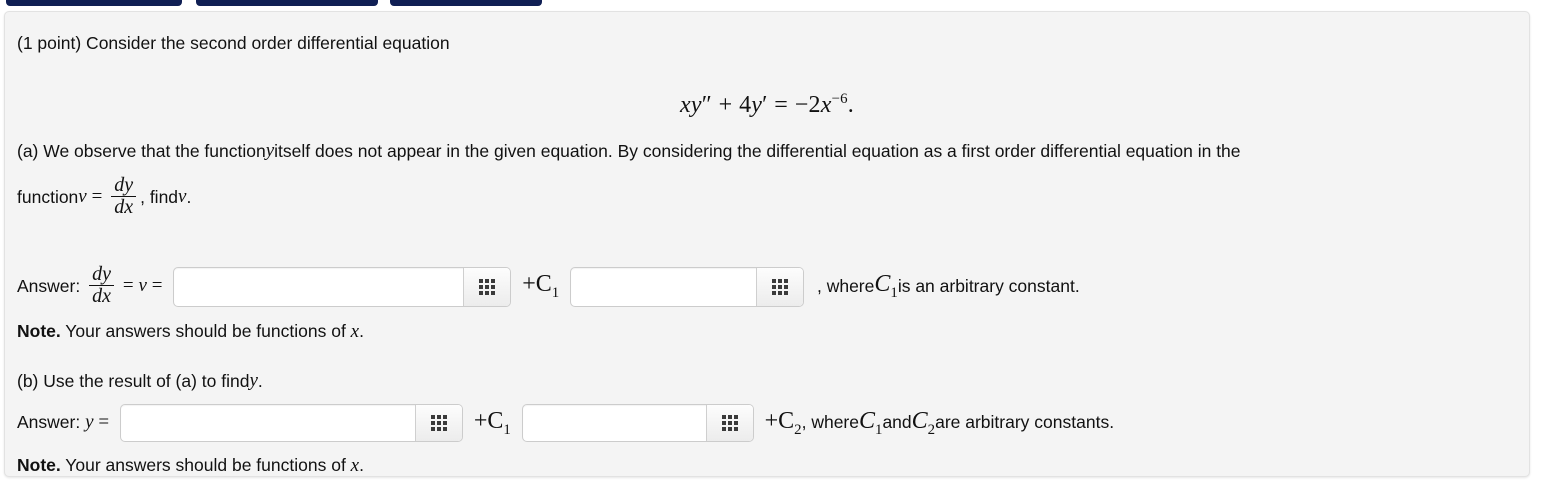  What do you see at coordinates (89, 422) in the screenshot?
I see `answer-b-var-y: y` at bounding box center [89, 422].